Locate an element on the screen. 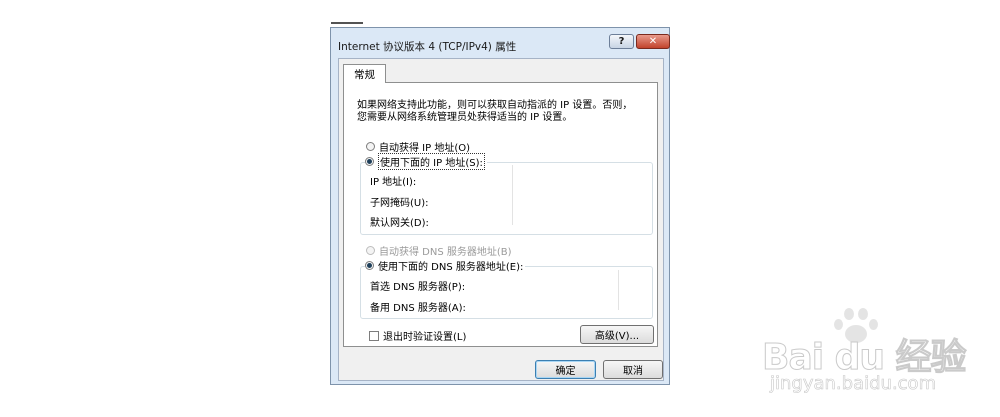  ip-manual-radio: 使用下面的 IP 地址(S): is located at coordinates (426, 161).